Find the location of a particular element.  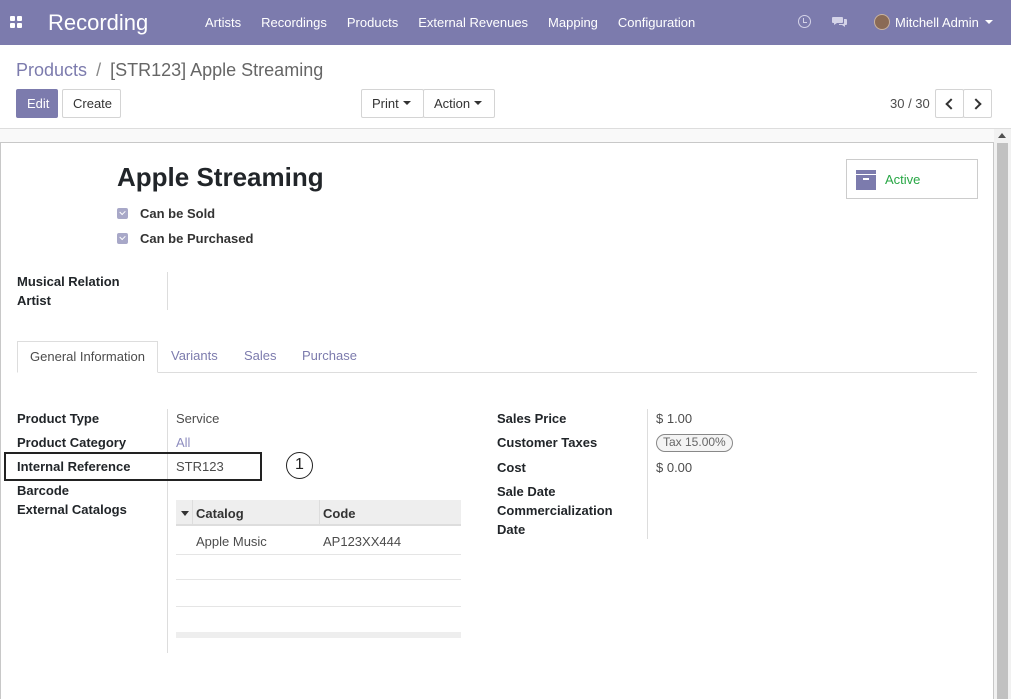

commercialization-label: Commercialization is located at coordinates (555, 510).